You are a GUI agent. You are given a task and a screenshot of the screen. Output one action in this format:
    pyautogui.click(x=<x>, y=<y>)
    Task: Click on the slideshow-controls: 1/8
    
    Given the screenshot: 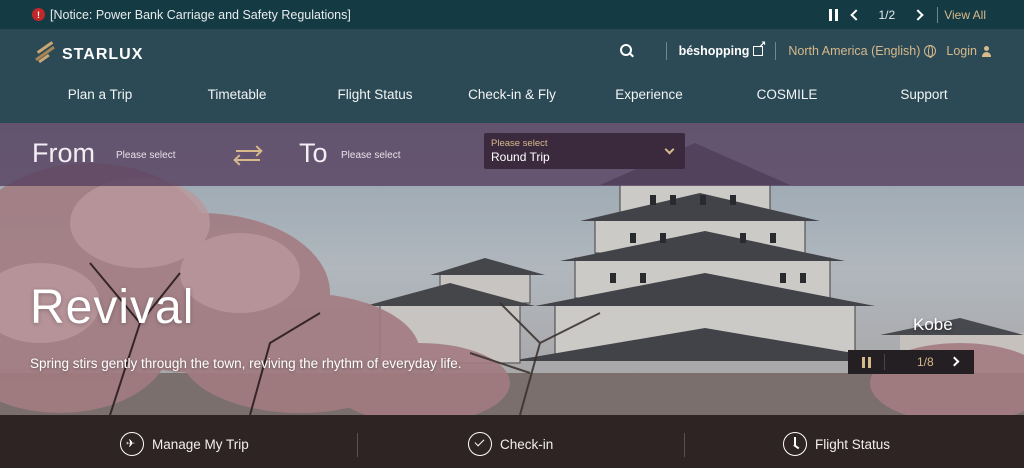 What is the action you would take?
    pyautogui.click(x=911, y=362)
    